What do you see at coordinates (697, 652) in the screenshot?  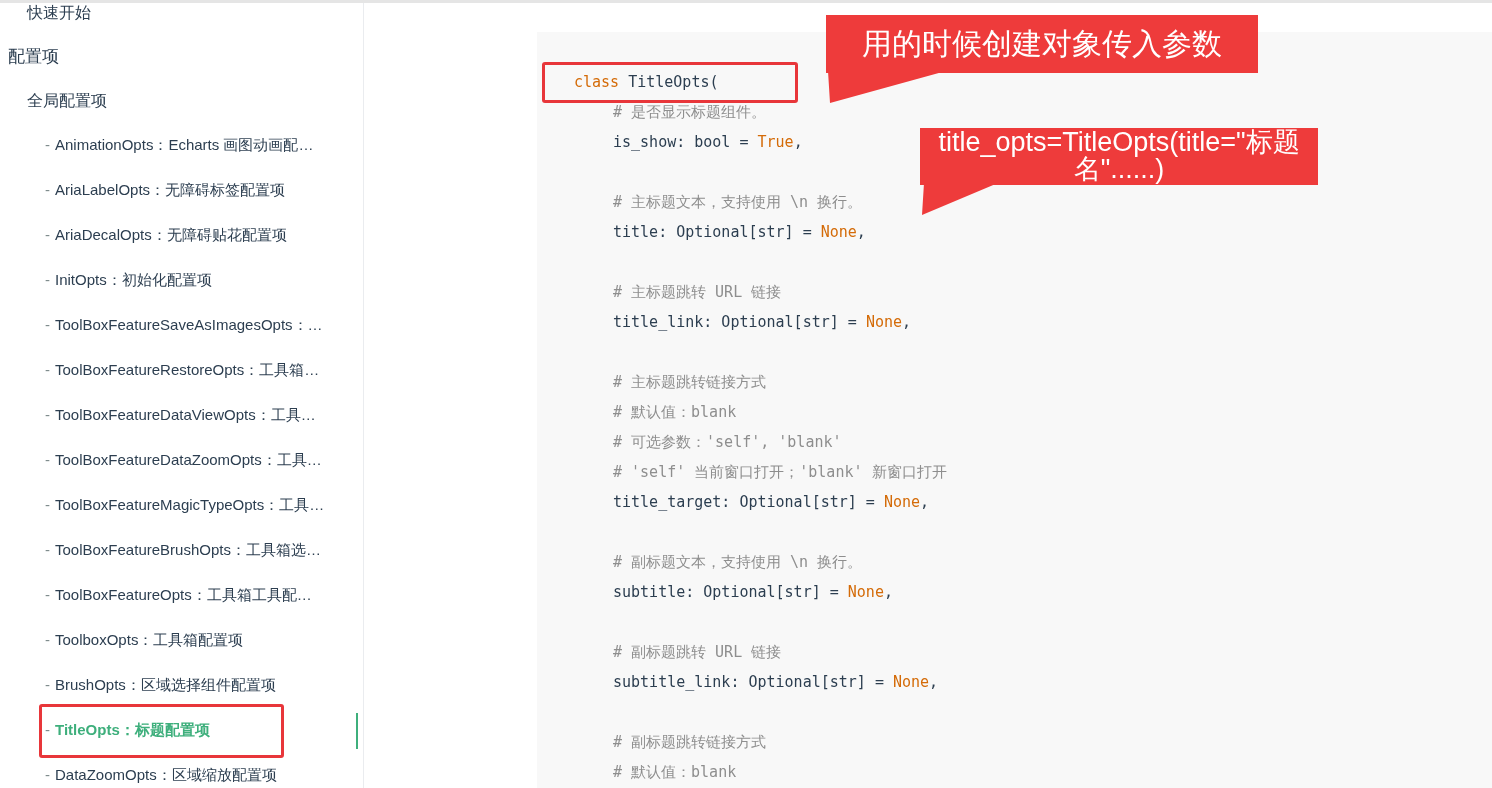 I see `code-comment: # 副标题跳转 URL 链接` at bounding box center [697, 652].